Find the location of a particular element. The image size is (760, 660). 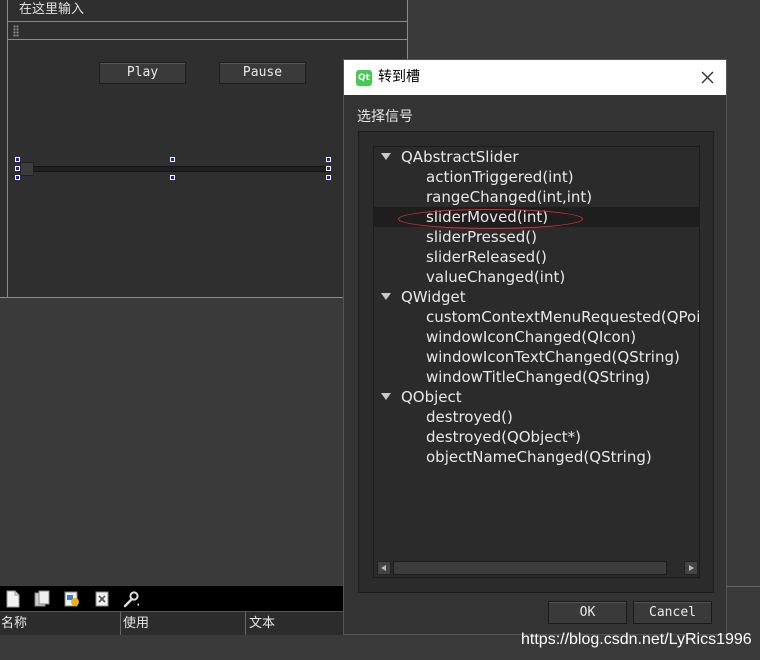

qt-logo-icon: Qt is located at coordinates (364, 78).